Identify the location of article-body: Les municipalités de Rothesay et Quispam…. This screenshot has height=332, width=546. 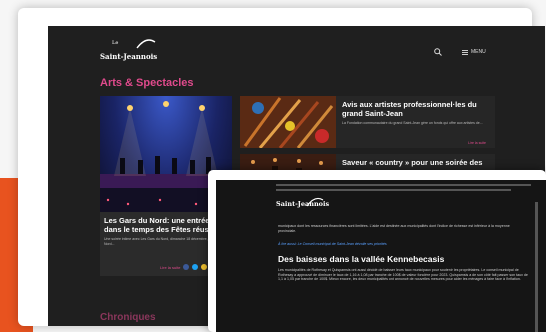
(403, 275).